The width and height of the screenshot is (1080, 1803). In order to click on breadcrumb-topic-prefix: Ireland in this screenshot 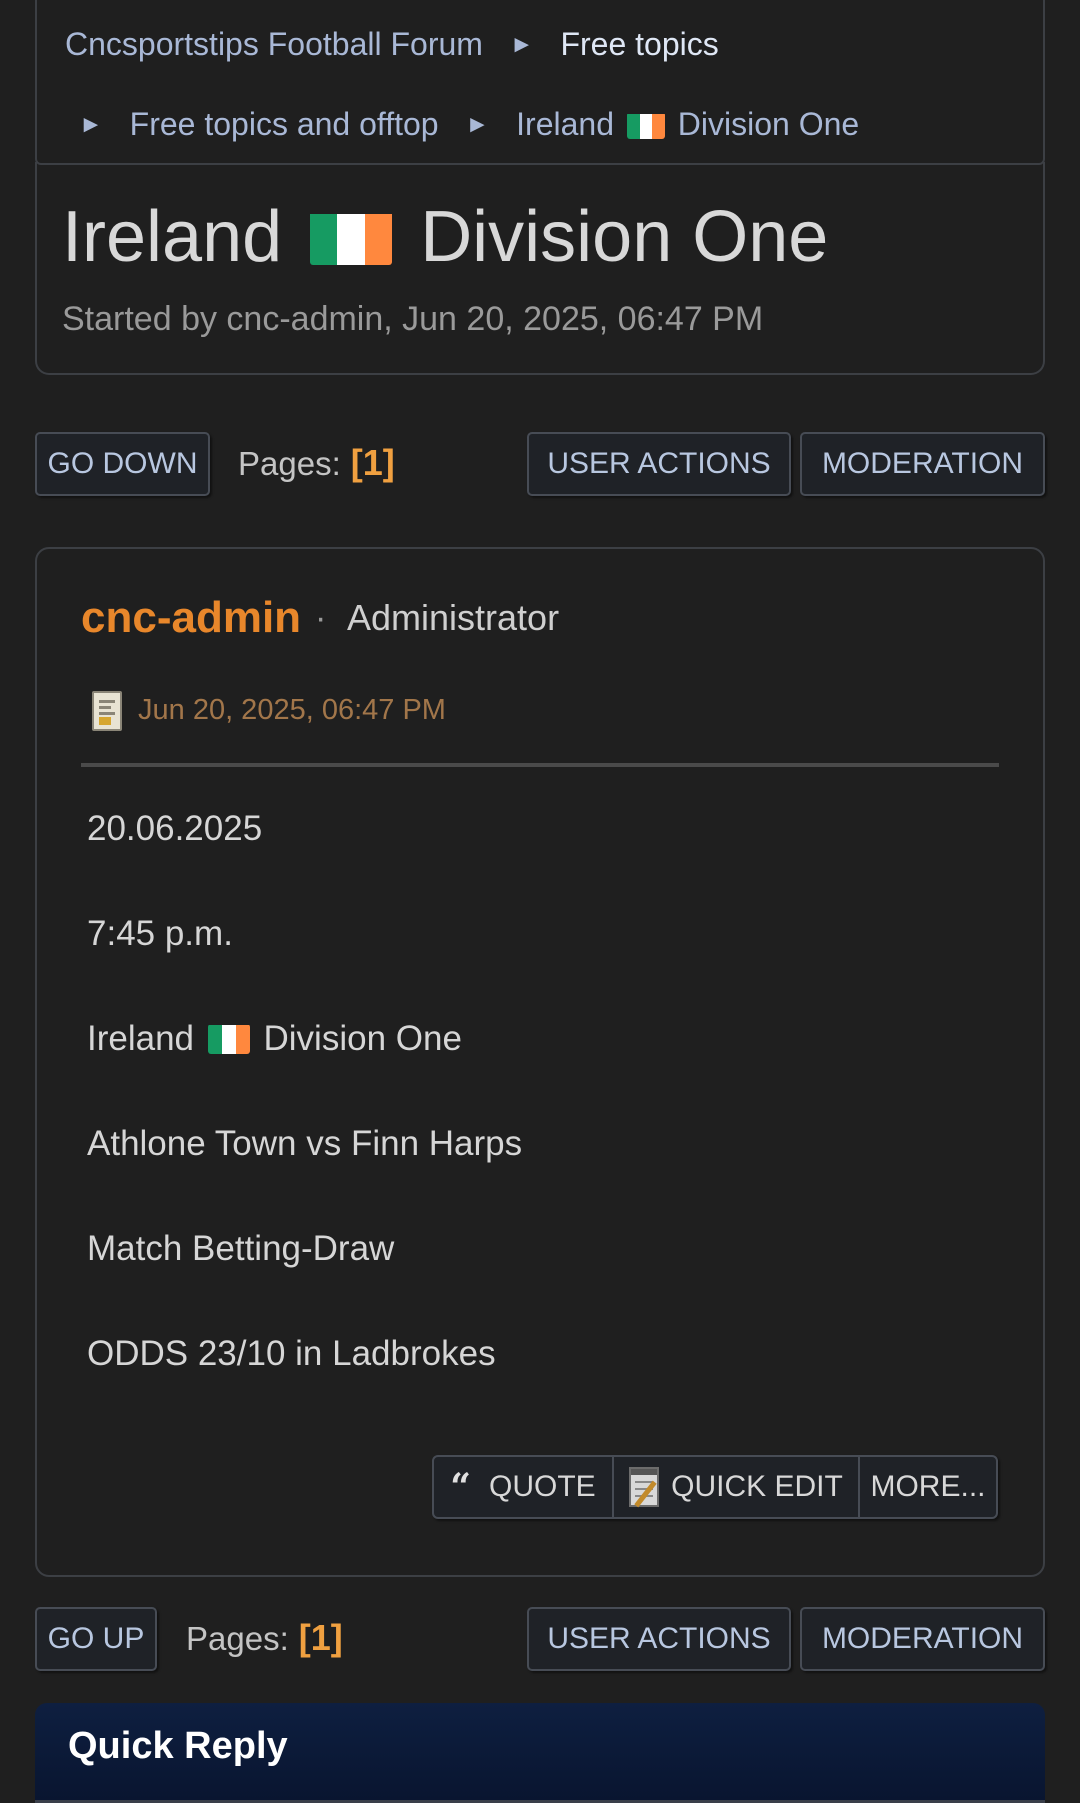, I will do `click(565, 124)`.